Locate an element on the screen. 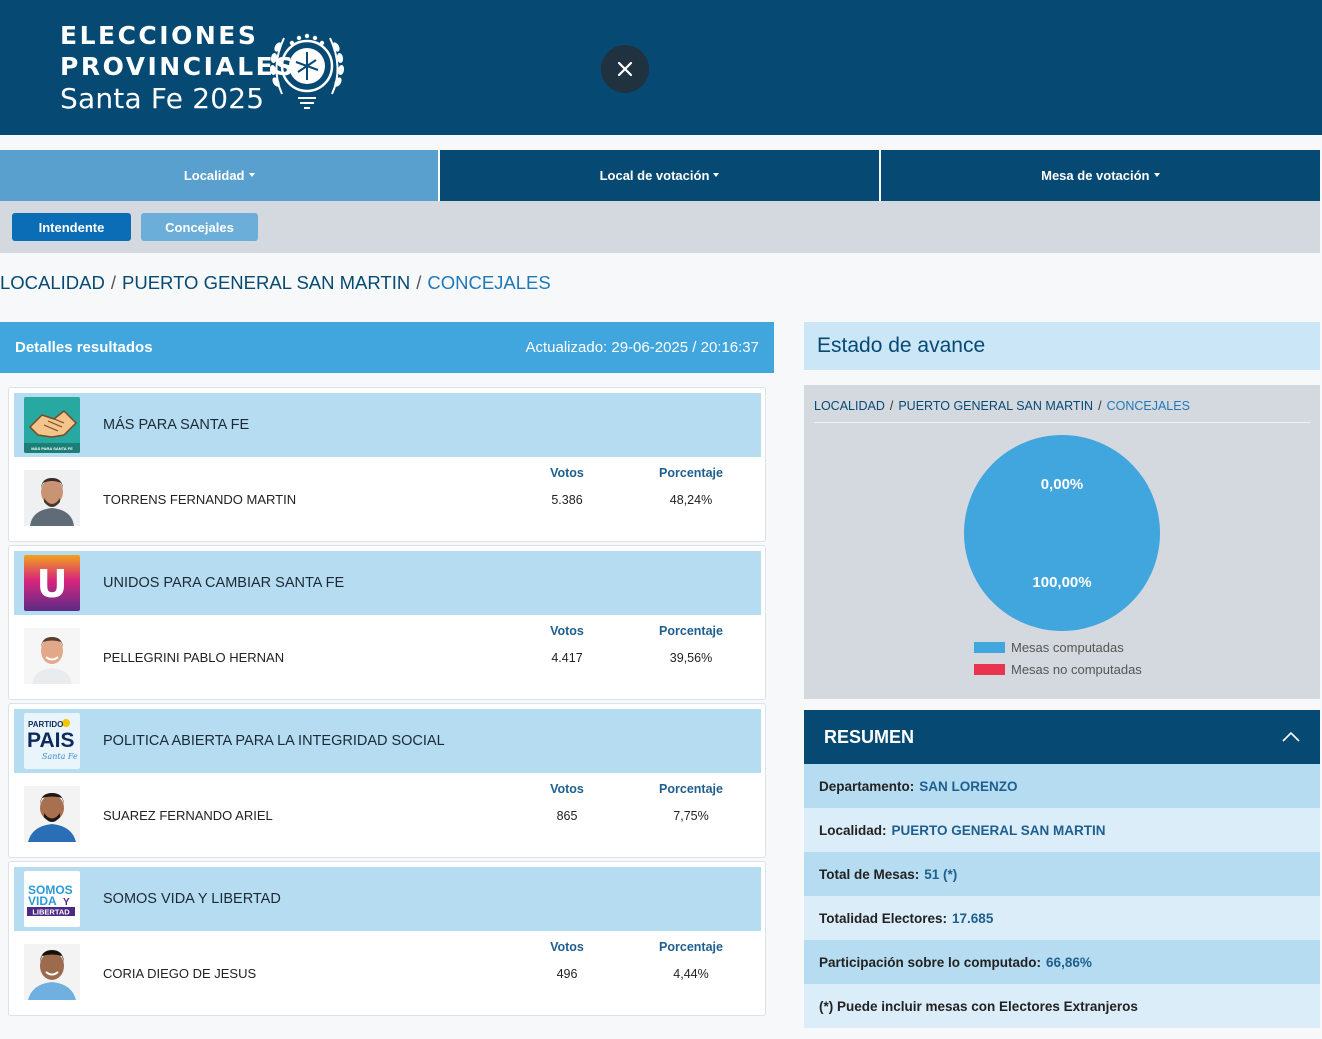 This screenshot has width=1322, height=1039. avance-breadcrumb-puerto: PUERTO GENERAL SAN MARTIN is located at coordinates (995, 406).